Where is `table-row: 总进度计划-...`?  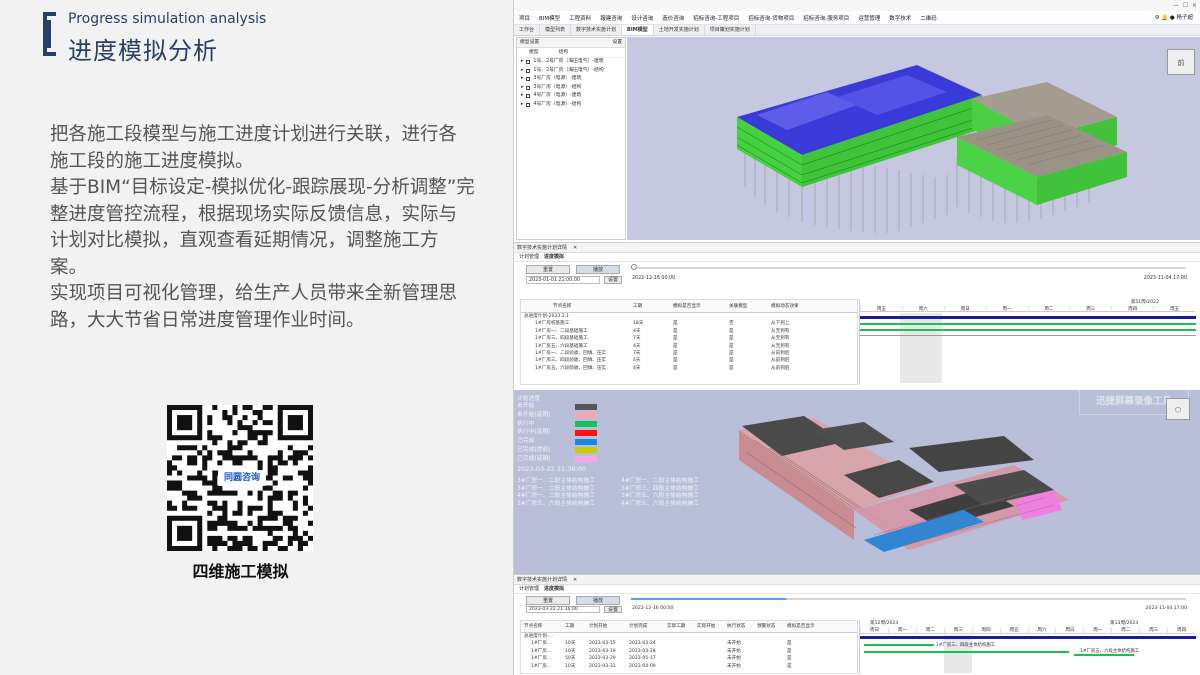
table-row: 总进度计划-... is located at coordinates (689, 636).